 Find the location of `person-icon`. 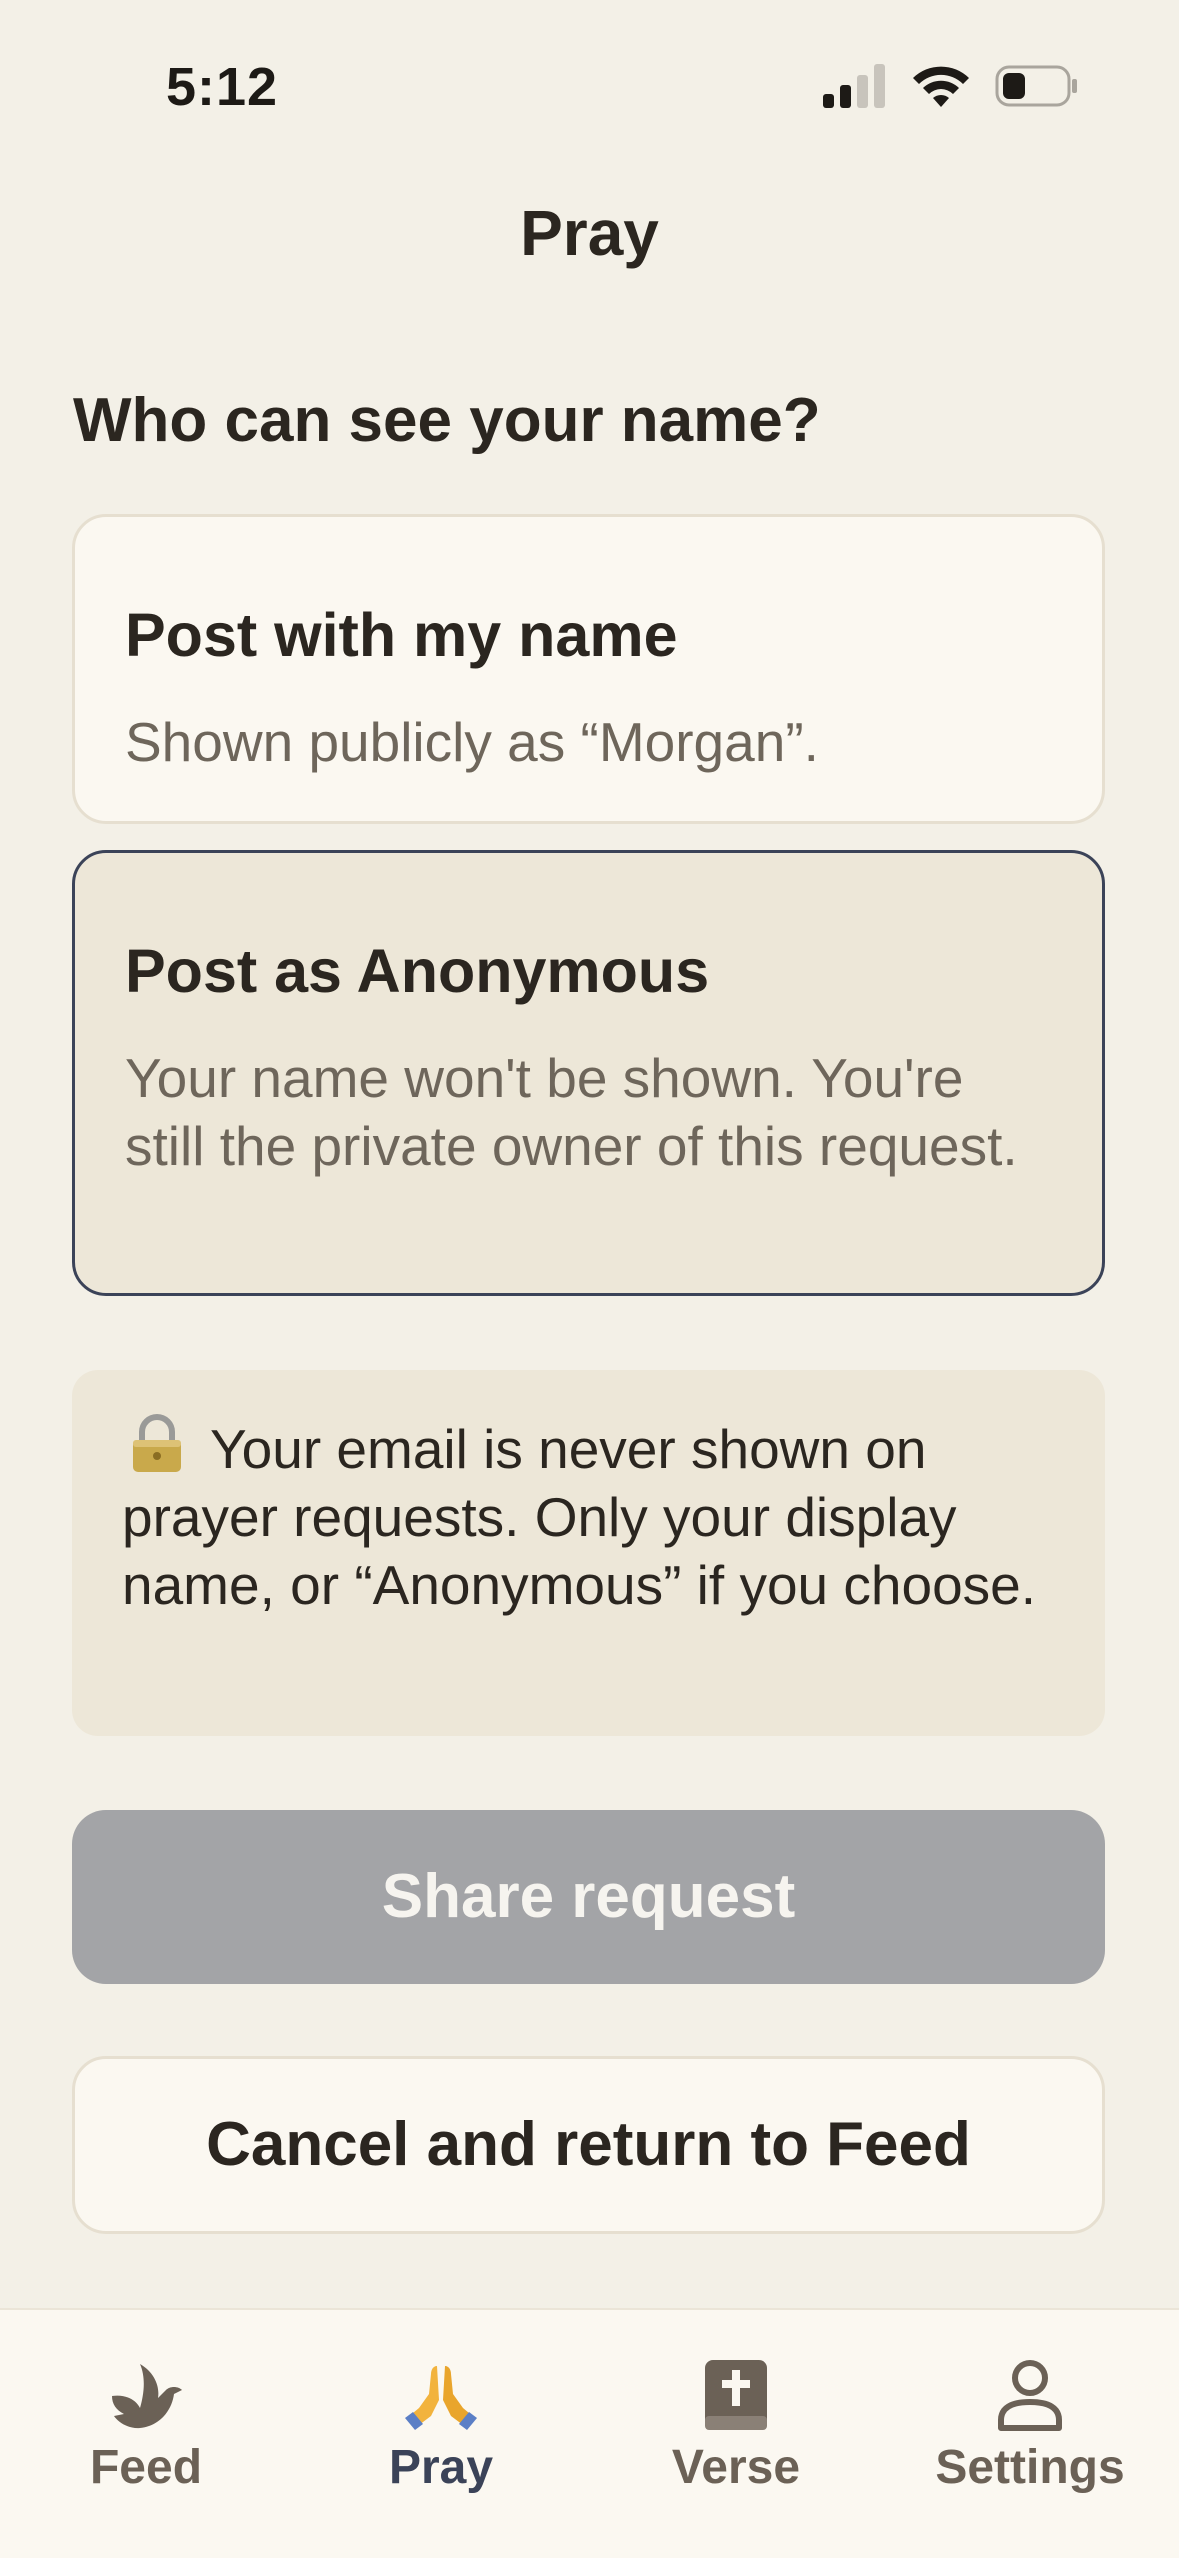

person-icon is located at coordinates (1030, 2395).